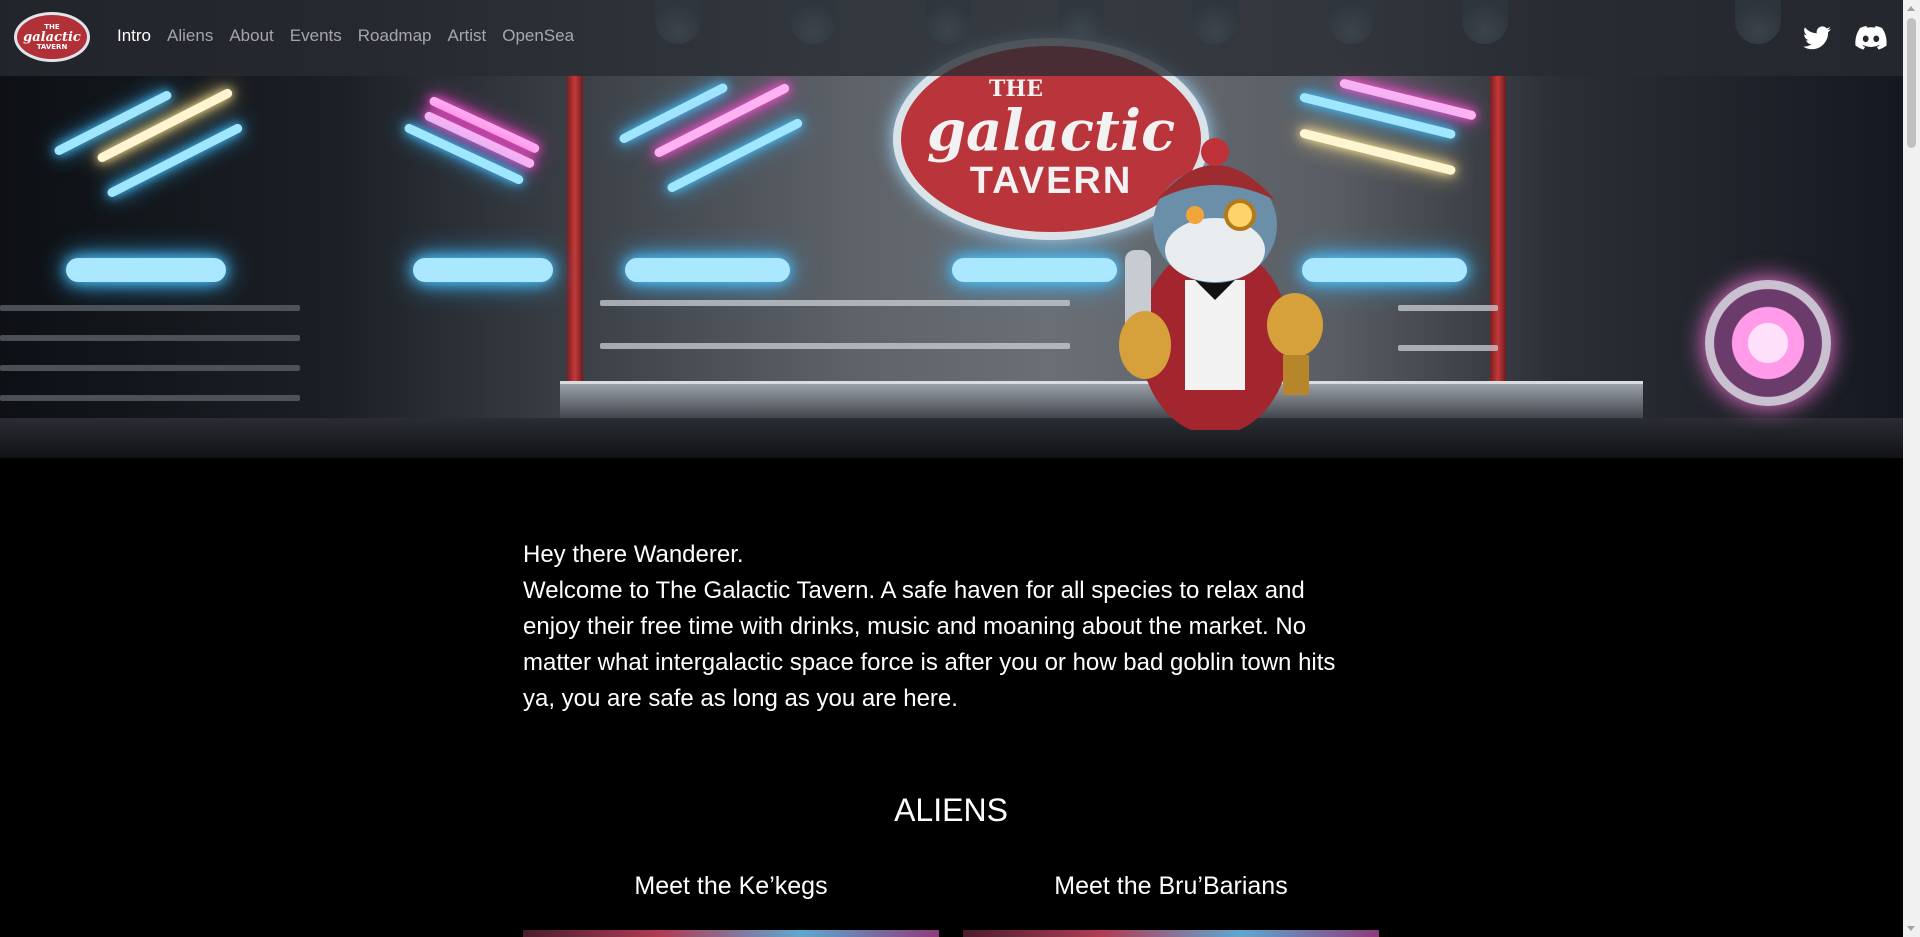 This screenshot has height=937, width=1920. Describe the element at coordinates (395, 36) in the screenshot. I see `nav-link-roadmap: Roadmap` at that location.